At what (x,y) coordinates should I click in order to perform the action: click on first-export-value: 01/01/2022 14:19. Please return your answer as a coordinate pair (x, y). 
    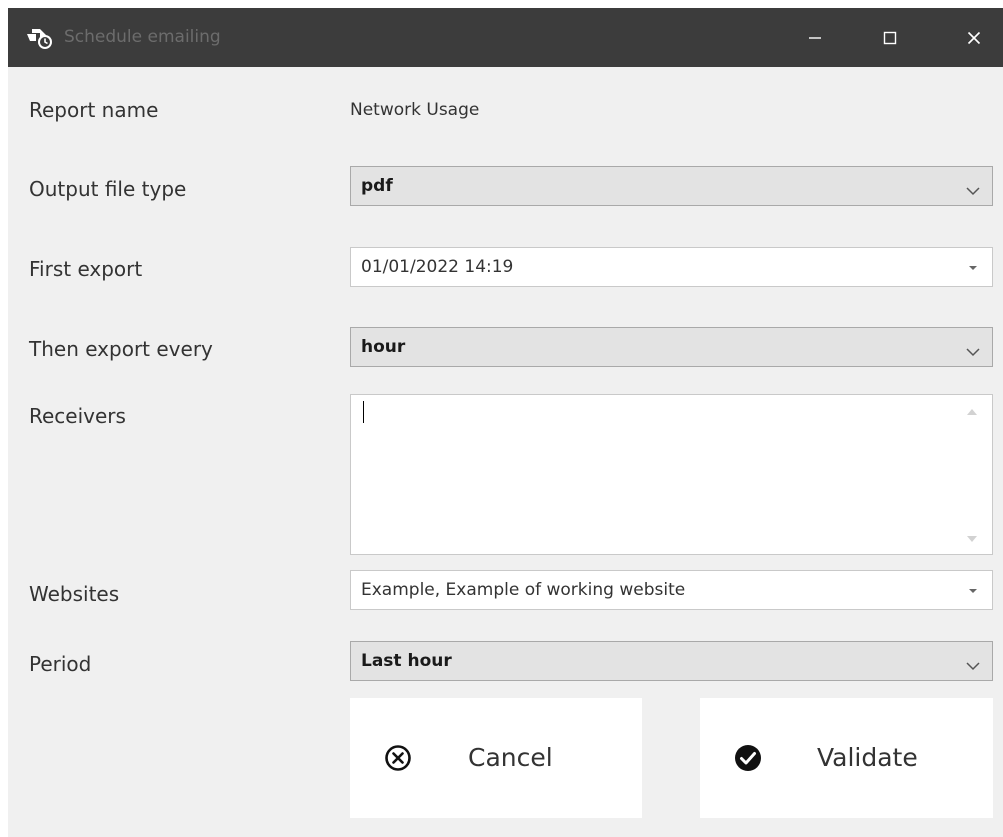
    Looking at the image, I should click on (437, 267).